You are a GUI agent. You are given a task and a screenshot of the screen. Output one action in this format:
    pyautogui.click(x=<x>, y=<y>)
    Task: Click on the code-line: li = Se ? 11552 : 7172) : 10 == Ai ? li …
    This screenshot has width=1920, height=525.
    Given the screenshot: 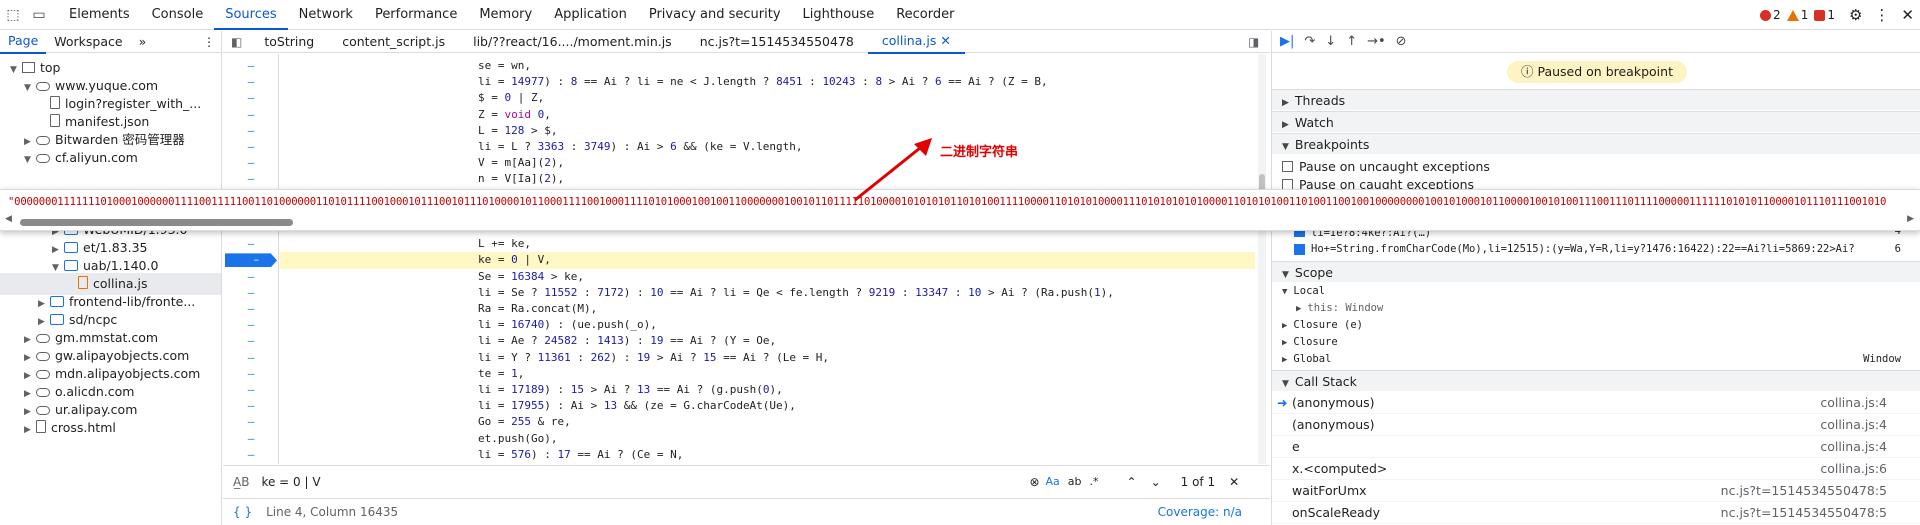 What is the action you would take?
    pyautogui.click(x=767, y=293)
    